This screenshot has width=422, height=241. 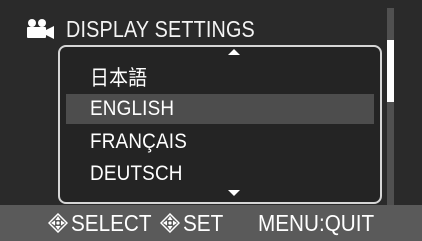 I want to click on triangle-up-icon, so click(x=234, y=52).